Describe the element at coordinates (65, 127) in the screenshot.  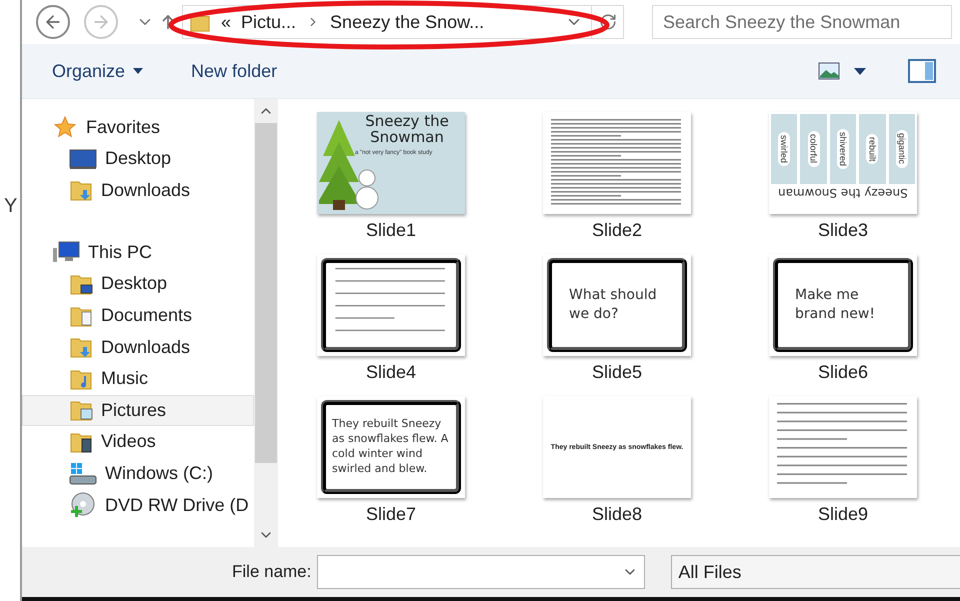
I see `star-icon` at that location.